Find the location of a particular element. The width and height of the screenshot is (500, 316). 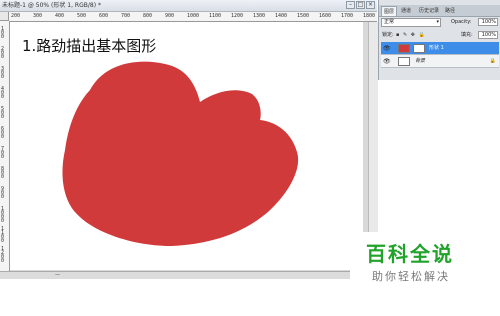

watermark-subtitle: 助你轻松解决 is located at coordinates (411, 276).